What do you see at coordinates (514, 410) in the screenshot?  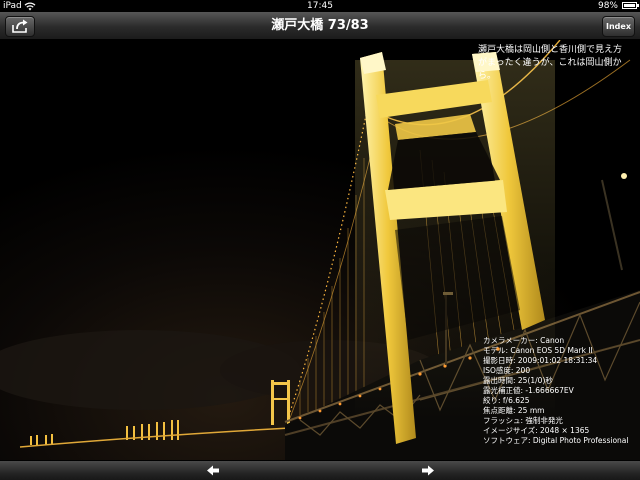 I see `exif-line: 焦点距離: 25 mm` at bounding box center [514, 410].